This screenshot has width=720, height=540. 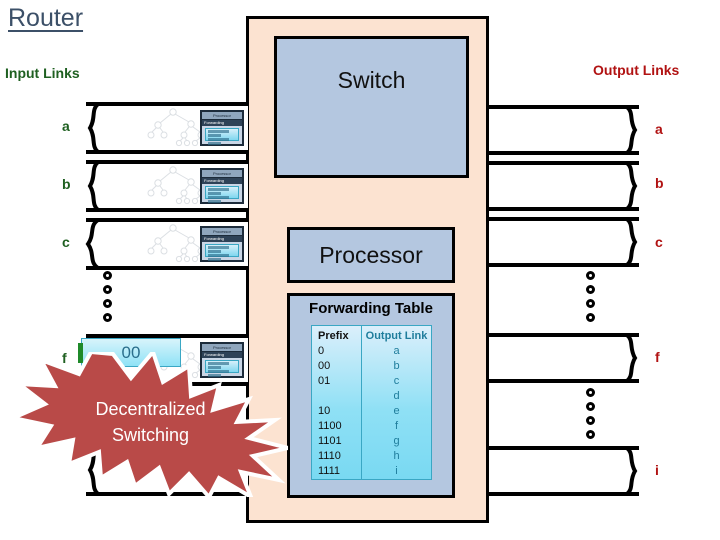 What do you see at coordinates (66, 126) in the screenshot?
I see `input-link-label-a: a` at bounding box center [66, 126].